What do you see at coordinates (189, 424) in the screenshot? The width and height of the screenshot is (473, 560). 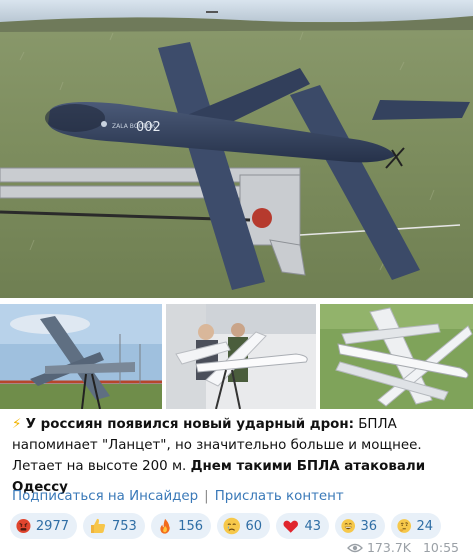 I see `post-text-bold-lead: У россиян появился новый ударный дрон:` at bounding box center [189, 424].